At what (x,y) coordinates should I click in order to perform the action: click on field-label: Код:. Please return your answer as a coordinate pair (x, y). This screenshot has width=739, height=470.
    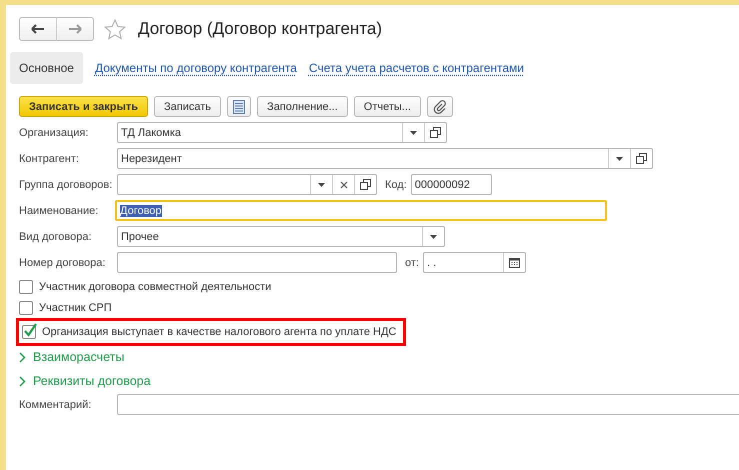
    Looking at the image, I should click on (396, 184).